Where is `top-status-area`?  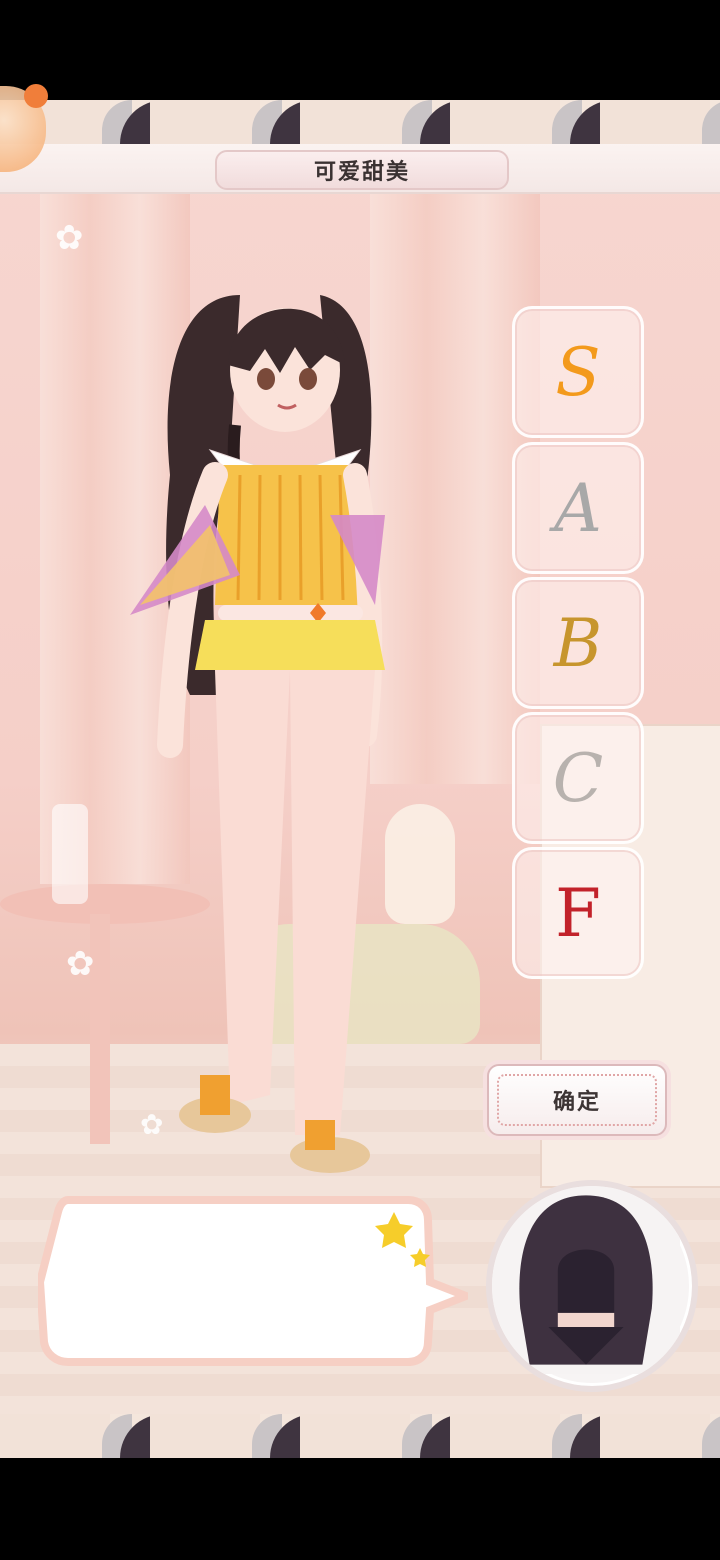
top-status-area is located at coordinates (360, 50).